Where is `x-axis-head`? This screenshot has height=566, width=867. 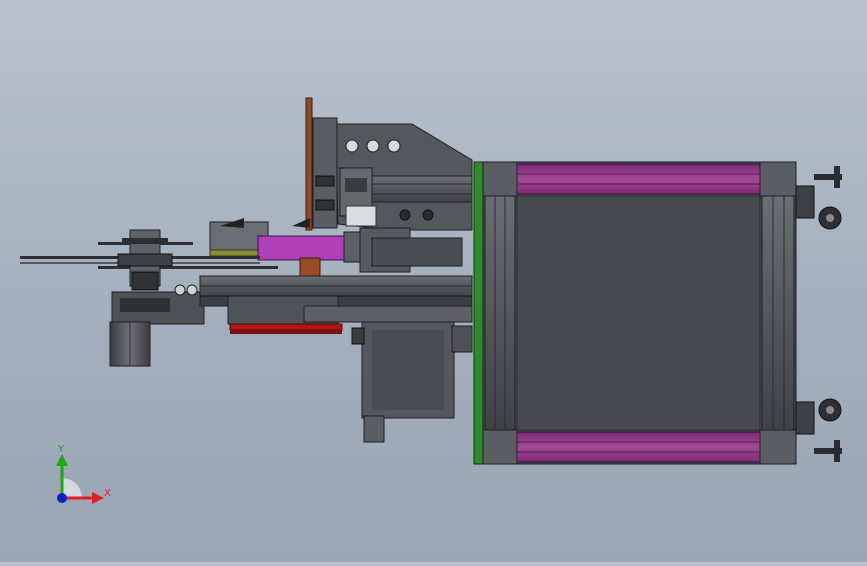 x-axis-head is located at coordinates (98, 498).